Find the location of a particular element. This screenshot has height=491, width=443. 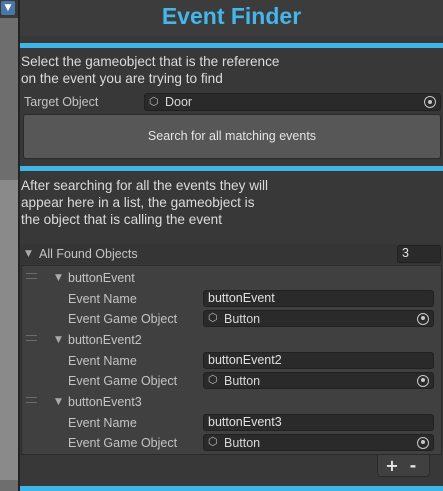

add-item-button: + is located at coordinates (392, 466).